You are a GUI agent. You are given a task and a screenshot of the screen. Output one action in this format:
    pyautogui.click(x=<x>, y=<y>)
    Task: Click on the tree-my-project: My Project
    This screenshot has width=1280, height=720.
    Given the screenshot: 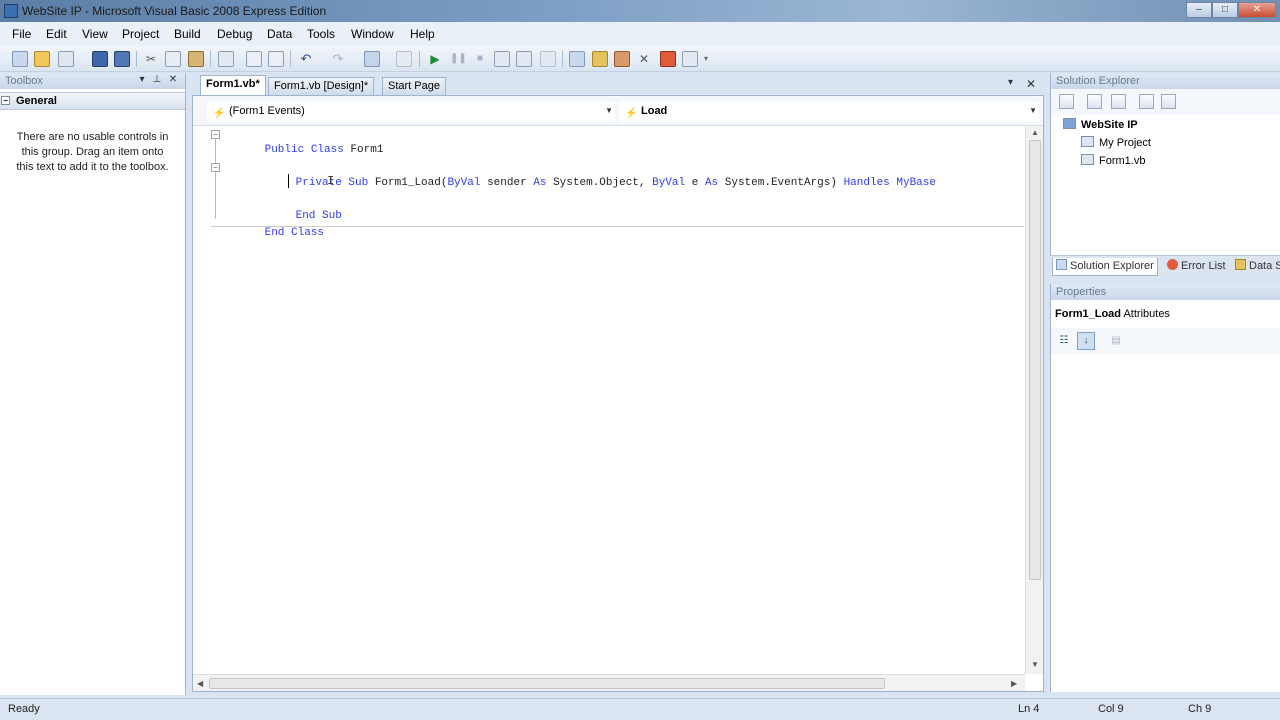 What is the action you would take?
    pyautogui.click(x=1116, y=142)
    